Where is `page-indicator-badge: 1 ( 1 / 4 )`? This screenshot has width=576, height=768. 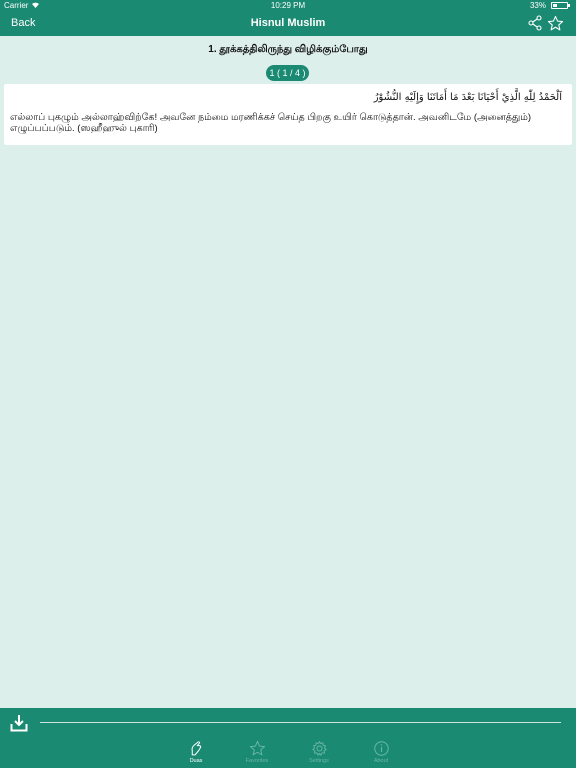 page-indicator-badge: 1 ( 1 / 4 ) is located at coordinates (287, 73).